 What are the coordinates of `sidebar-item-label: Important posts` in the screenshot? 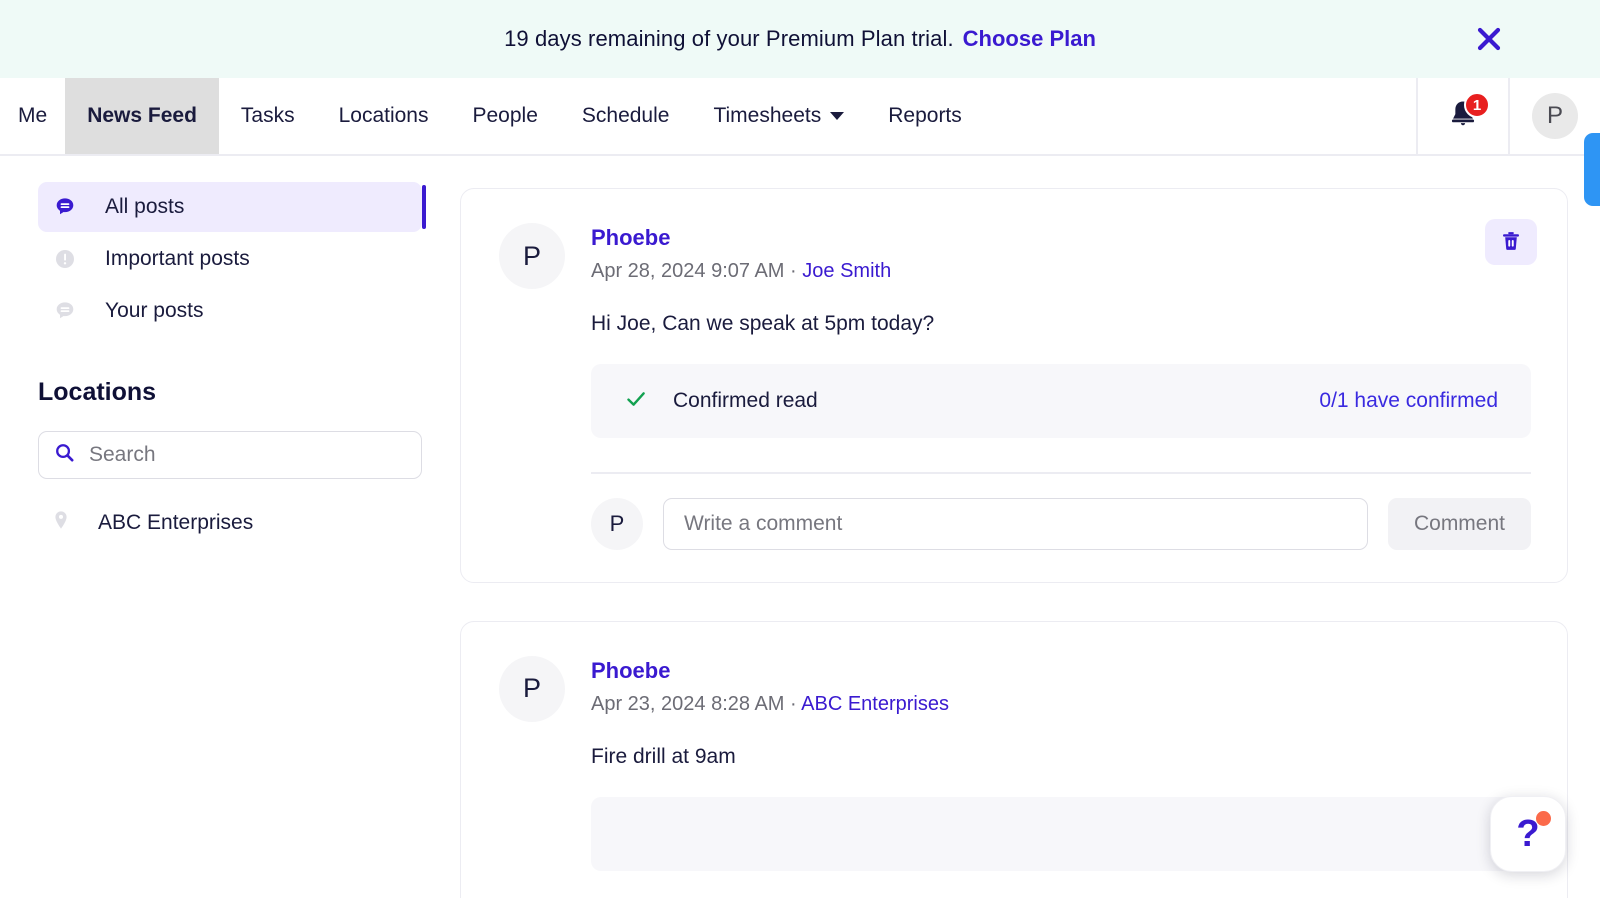 It's located at (177, 258).